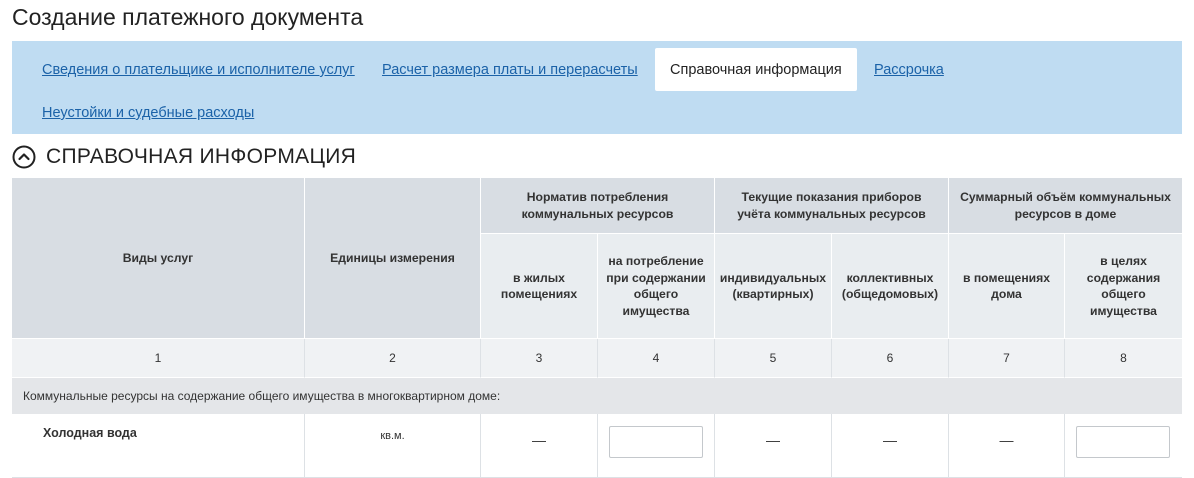 This screenshot has width=1194, height=478. I want to click on tab-installment: Рассрочка, so click(909, 70).